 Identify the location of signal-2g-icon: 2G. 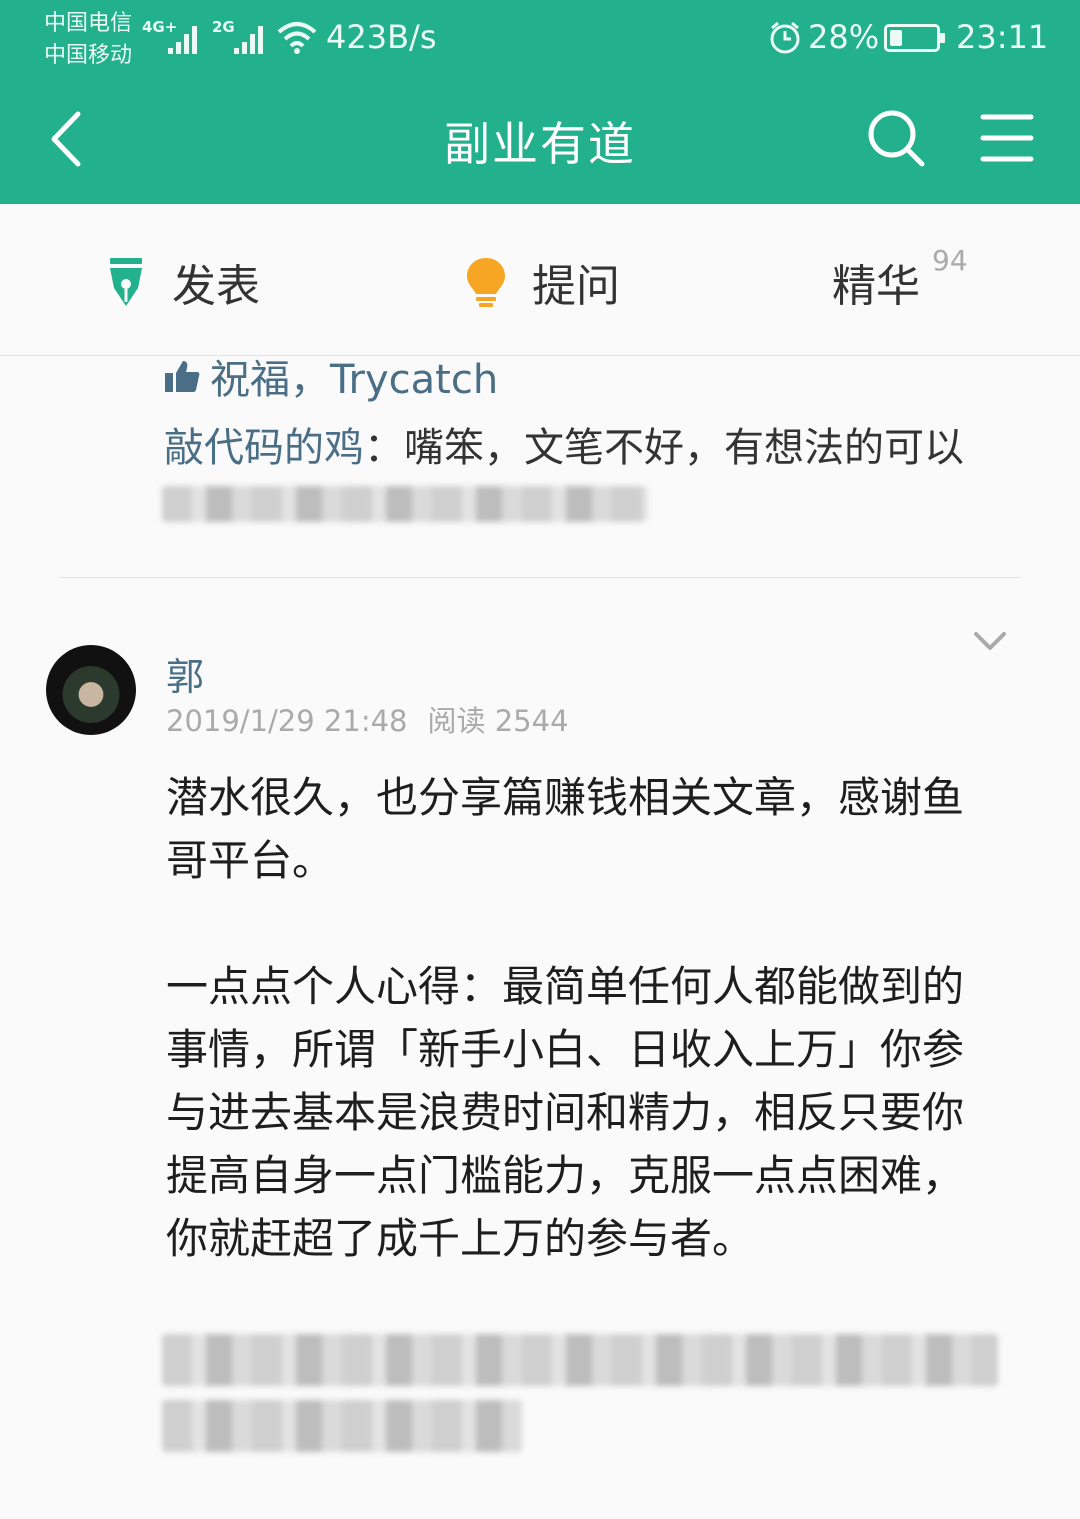
(237, 36).